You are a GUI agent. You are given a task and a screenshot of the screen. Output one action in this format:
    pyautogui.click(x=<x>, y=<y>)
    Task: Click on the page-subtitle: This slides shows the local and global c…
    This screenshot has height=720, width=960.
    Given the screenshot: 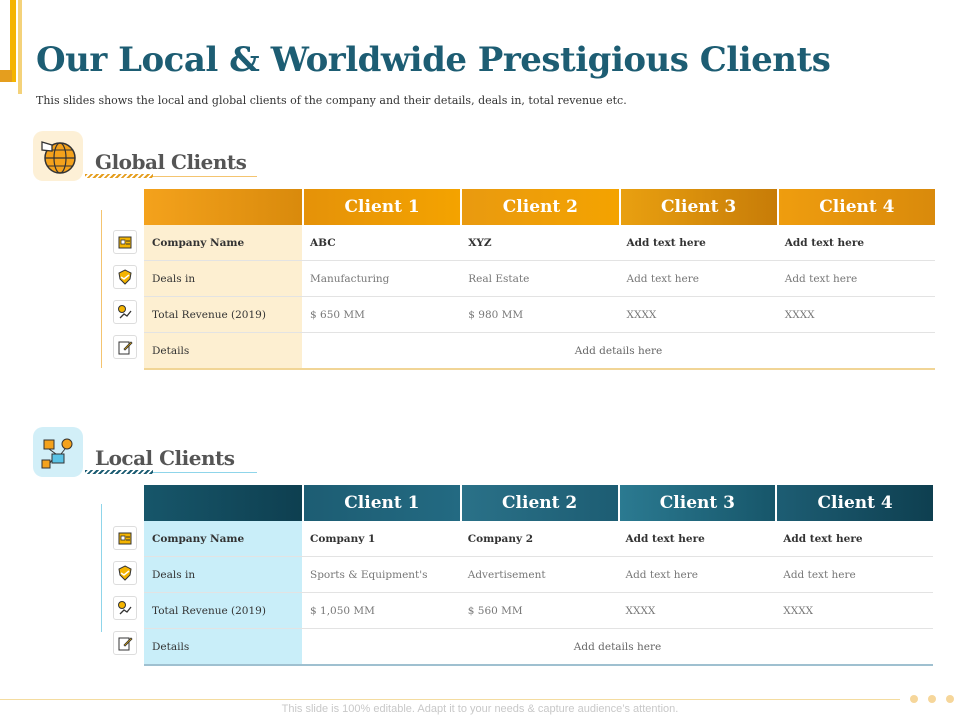 What is the action you would take?
    pyautogui.click(x=331, y=100)
    